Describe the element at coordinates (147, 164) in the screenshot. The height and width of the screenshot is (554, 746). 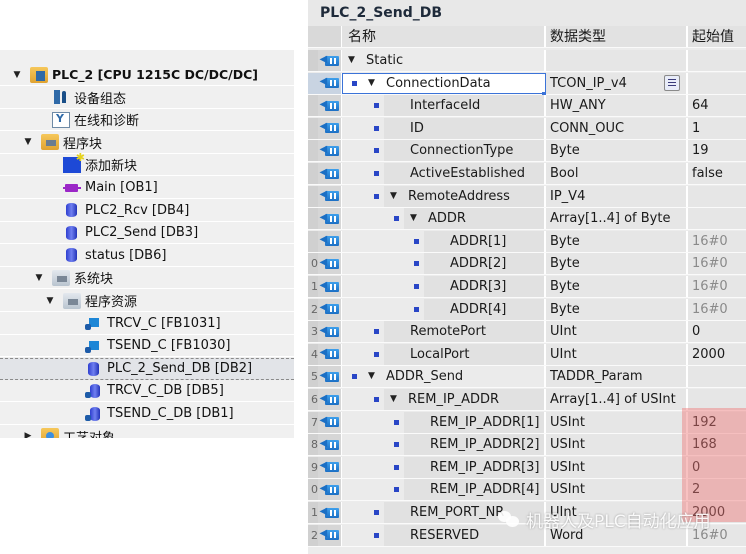
I see `tree-item: 添加新块` at that location.